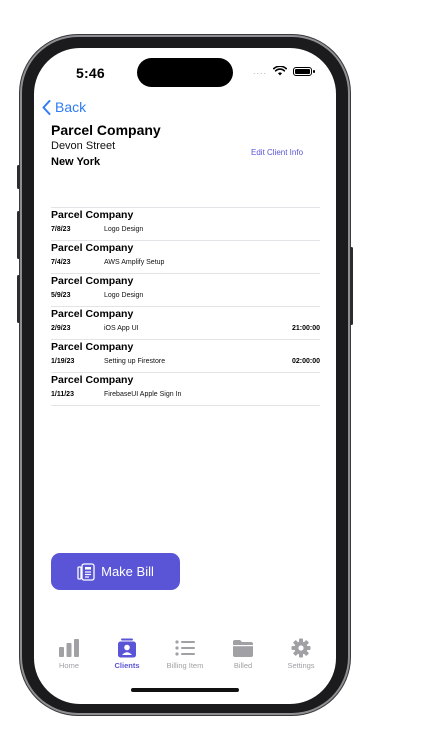 The image size is (422, 750). Describe the element at coordinates (301, 648) in the screenshot. I see `gear-icon` at that location.